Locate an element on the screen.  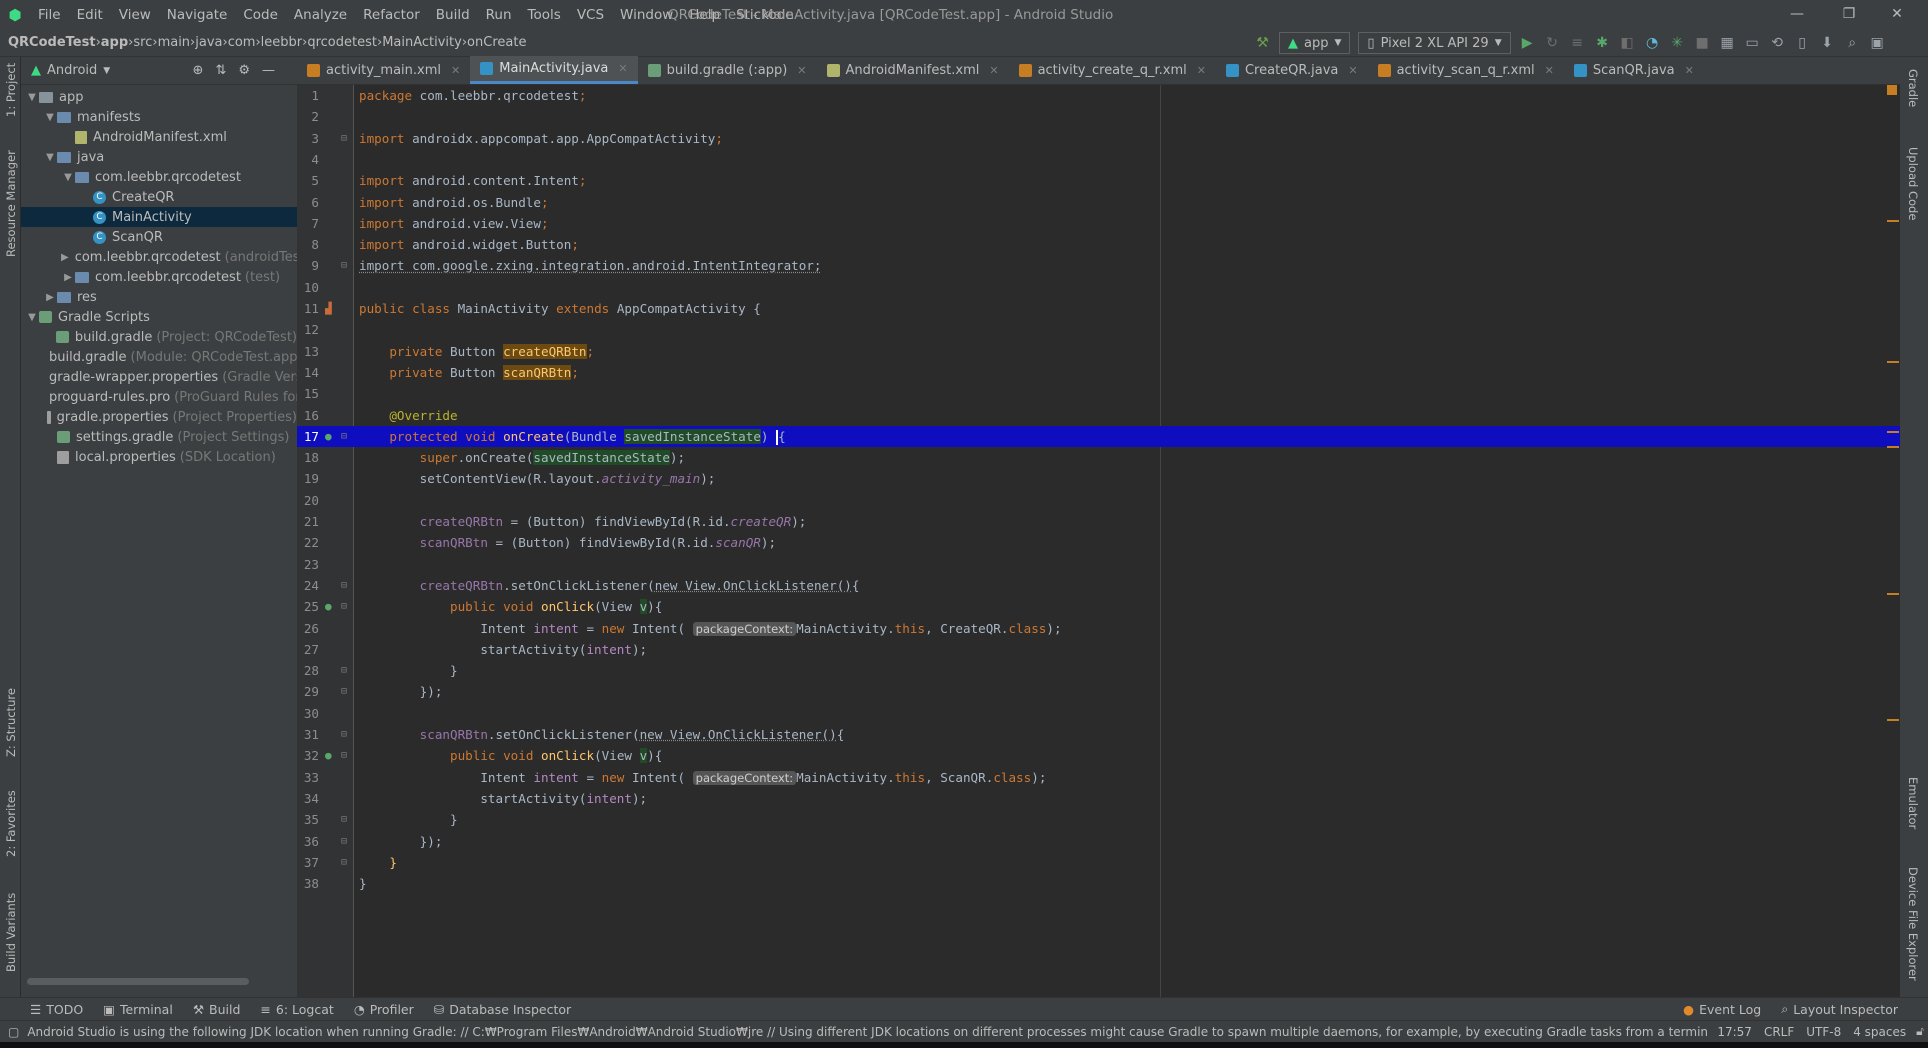
line-separator: CRLF is located at coordinates (1779, 1032).